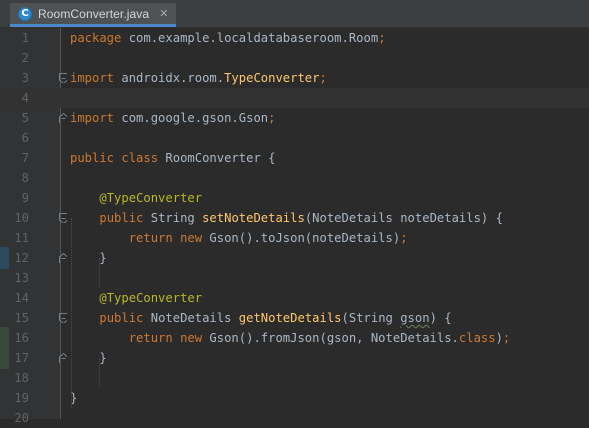 Image resolution: width=589 pixels, height=428 pixels. Describe the element at coordinates (21, 258) in the screenshot. I see `line-number: 12` at that location.